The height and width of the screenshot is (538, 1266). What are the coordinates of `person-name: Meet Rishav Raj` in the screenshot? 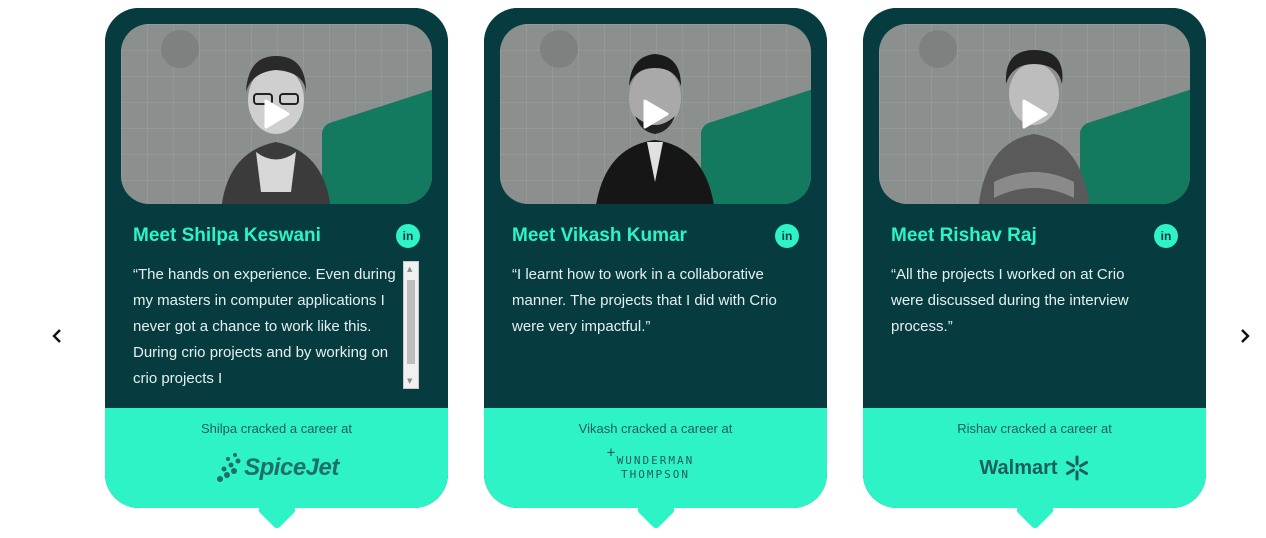 It's located at (964, 235).